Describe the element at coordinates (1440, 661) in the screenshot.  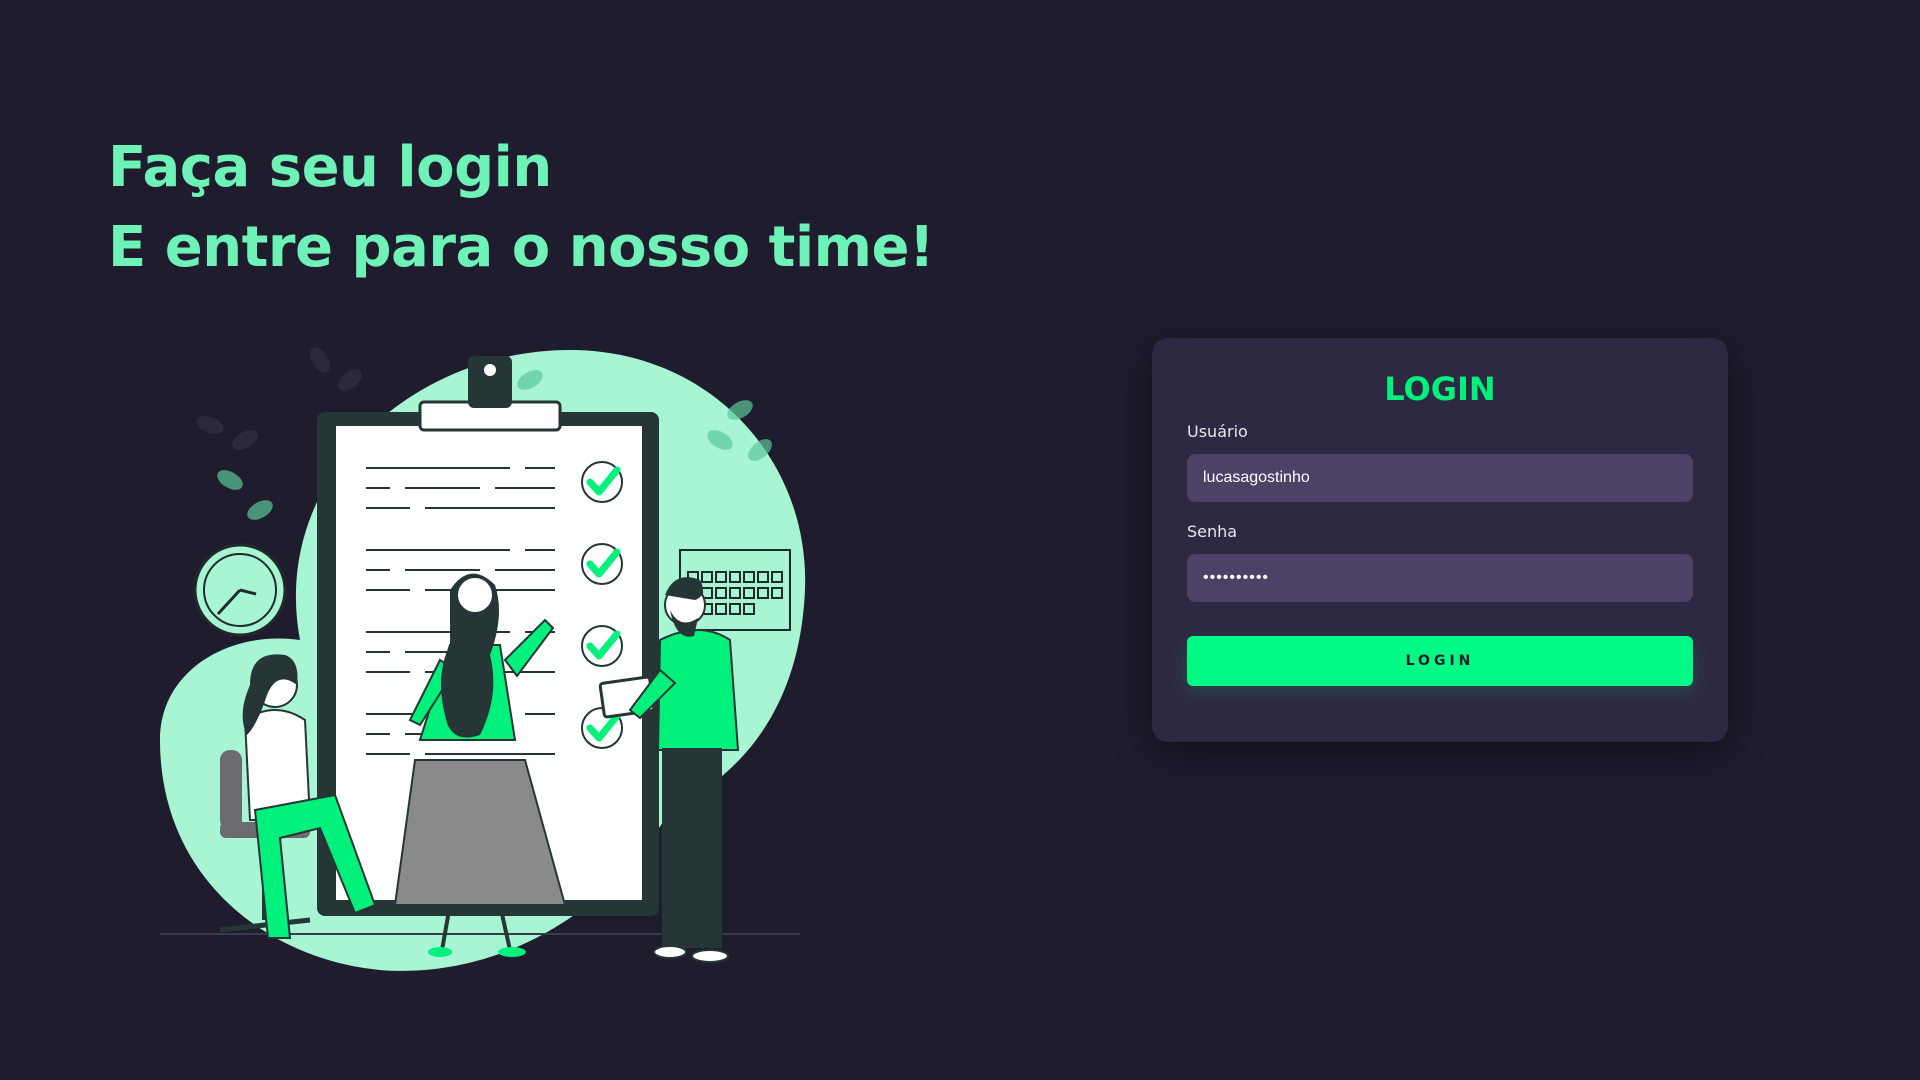
I see `login-button: LOGIN` at that location.